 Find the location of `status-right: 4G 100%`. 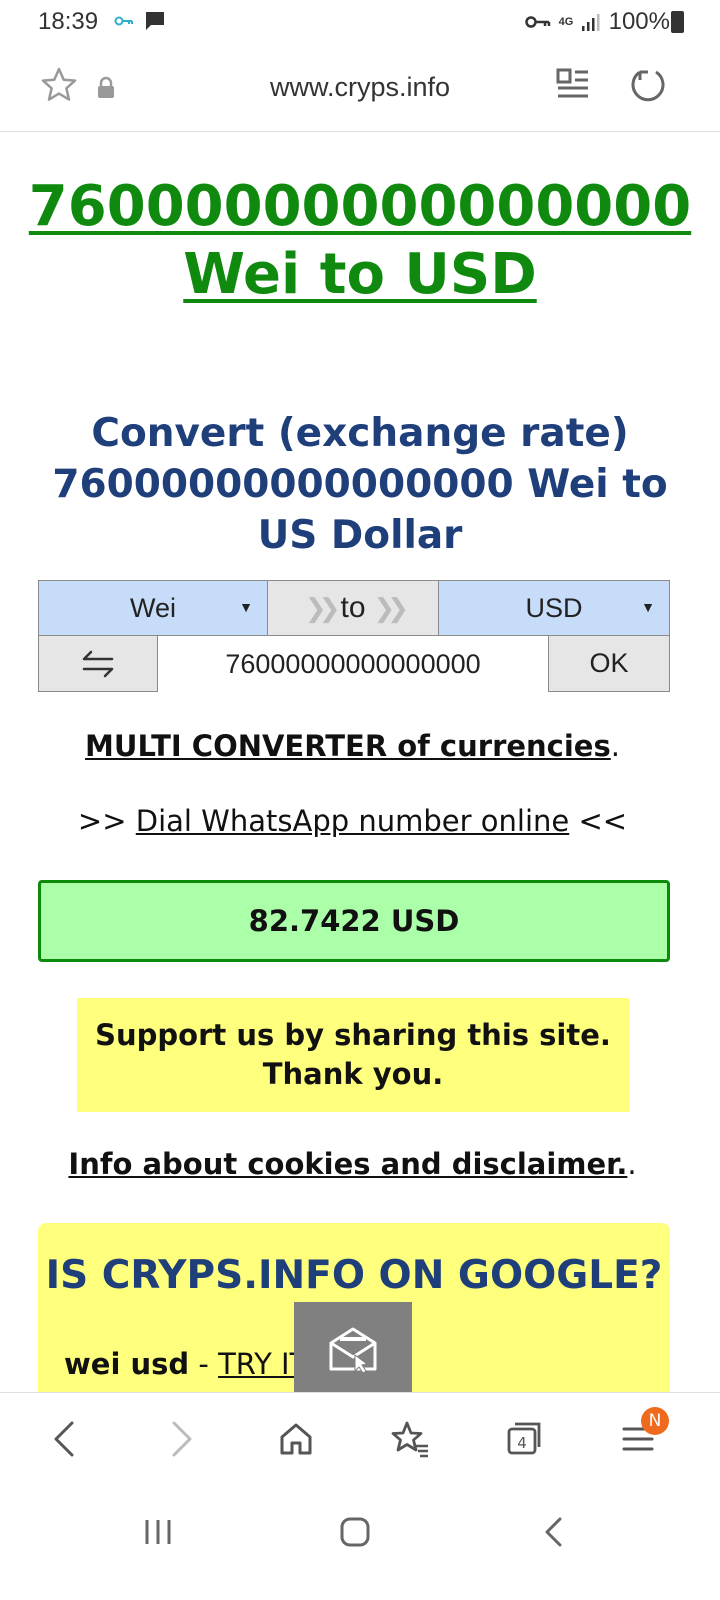

status-right: 4G 100% is located at coordinates (597, 22).